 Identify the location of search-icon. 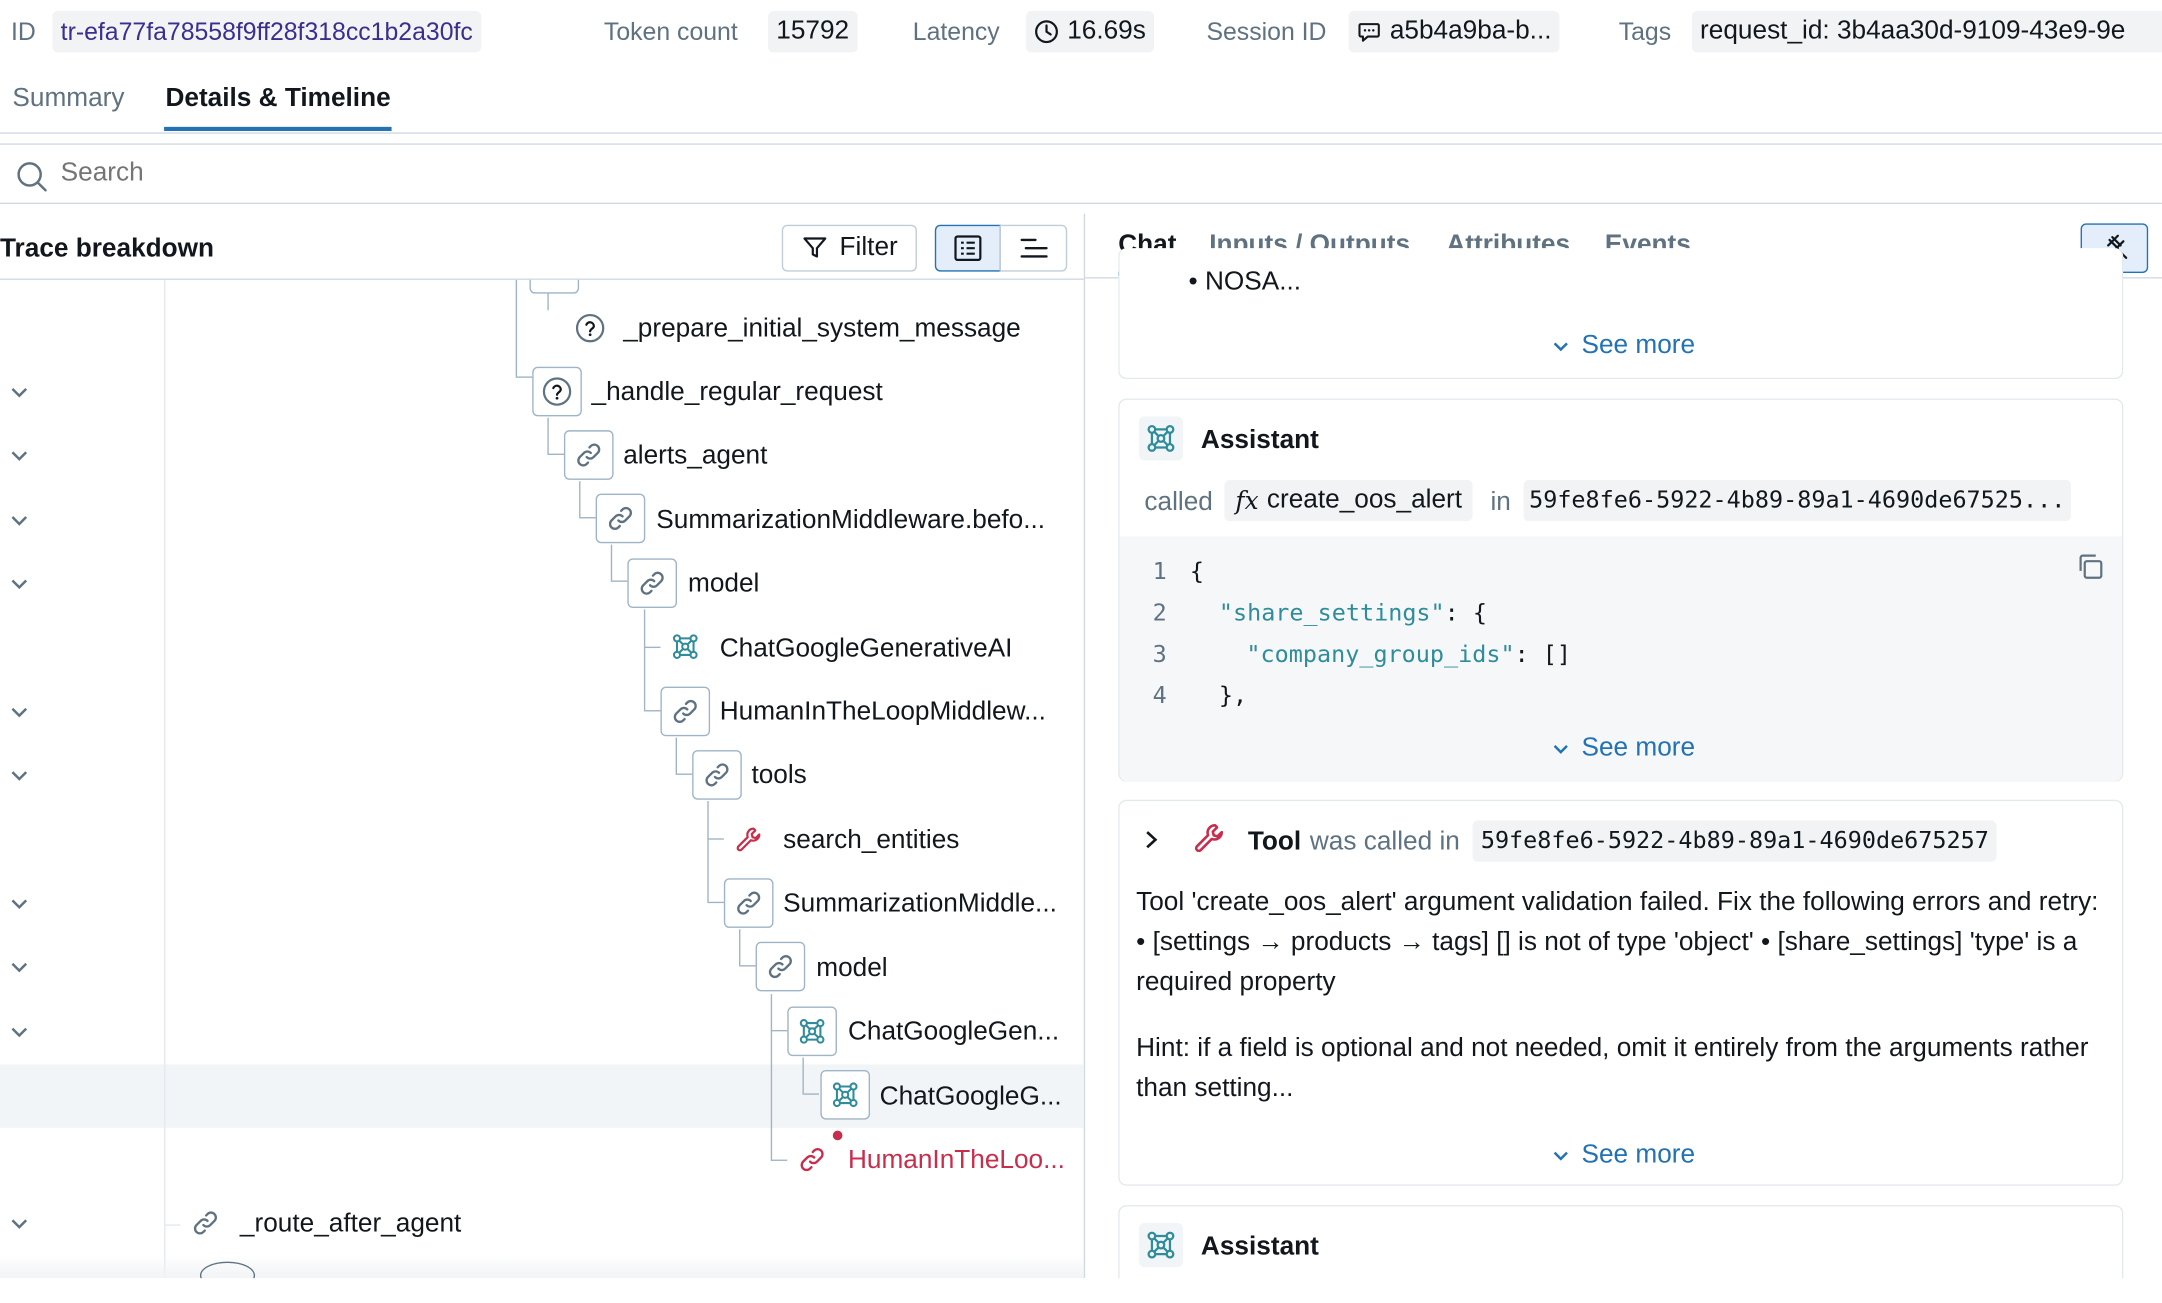
(32, 177).